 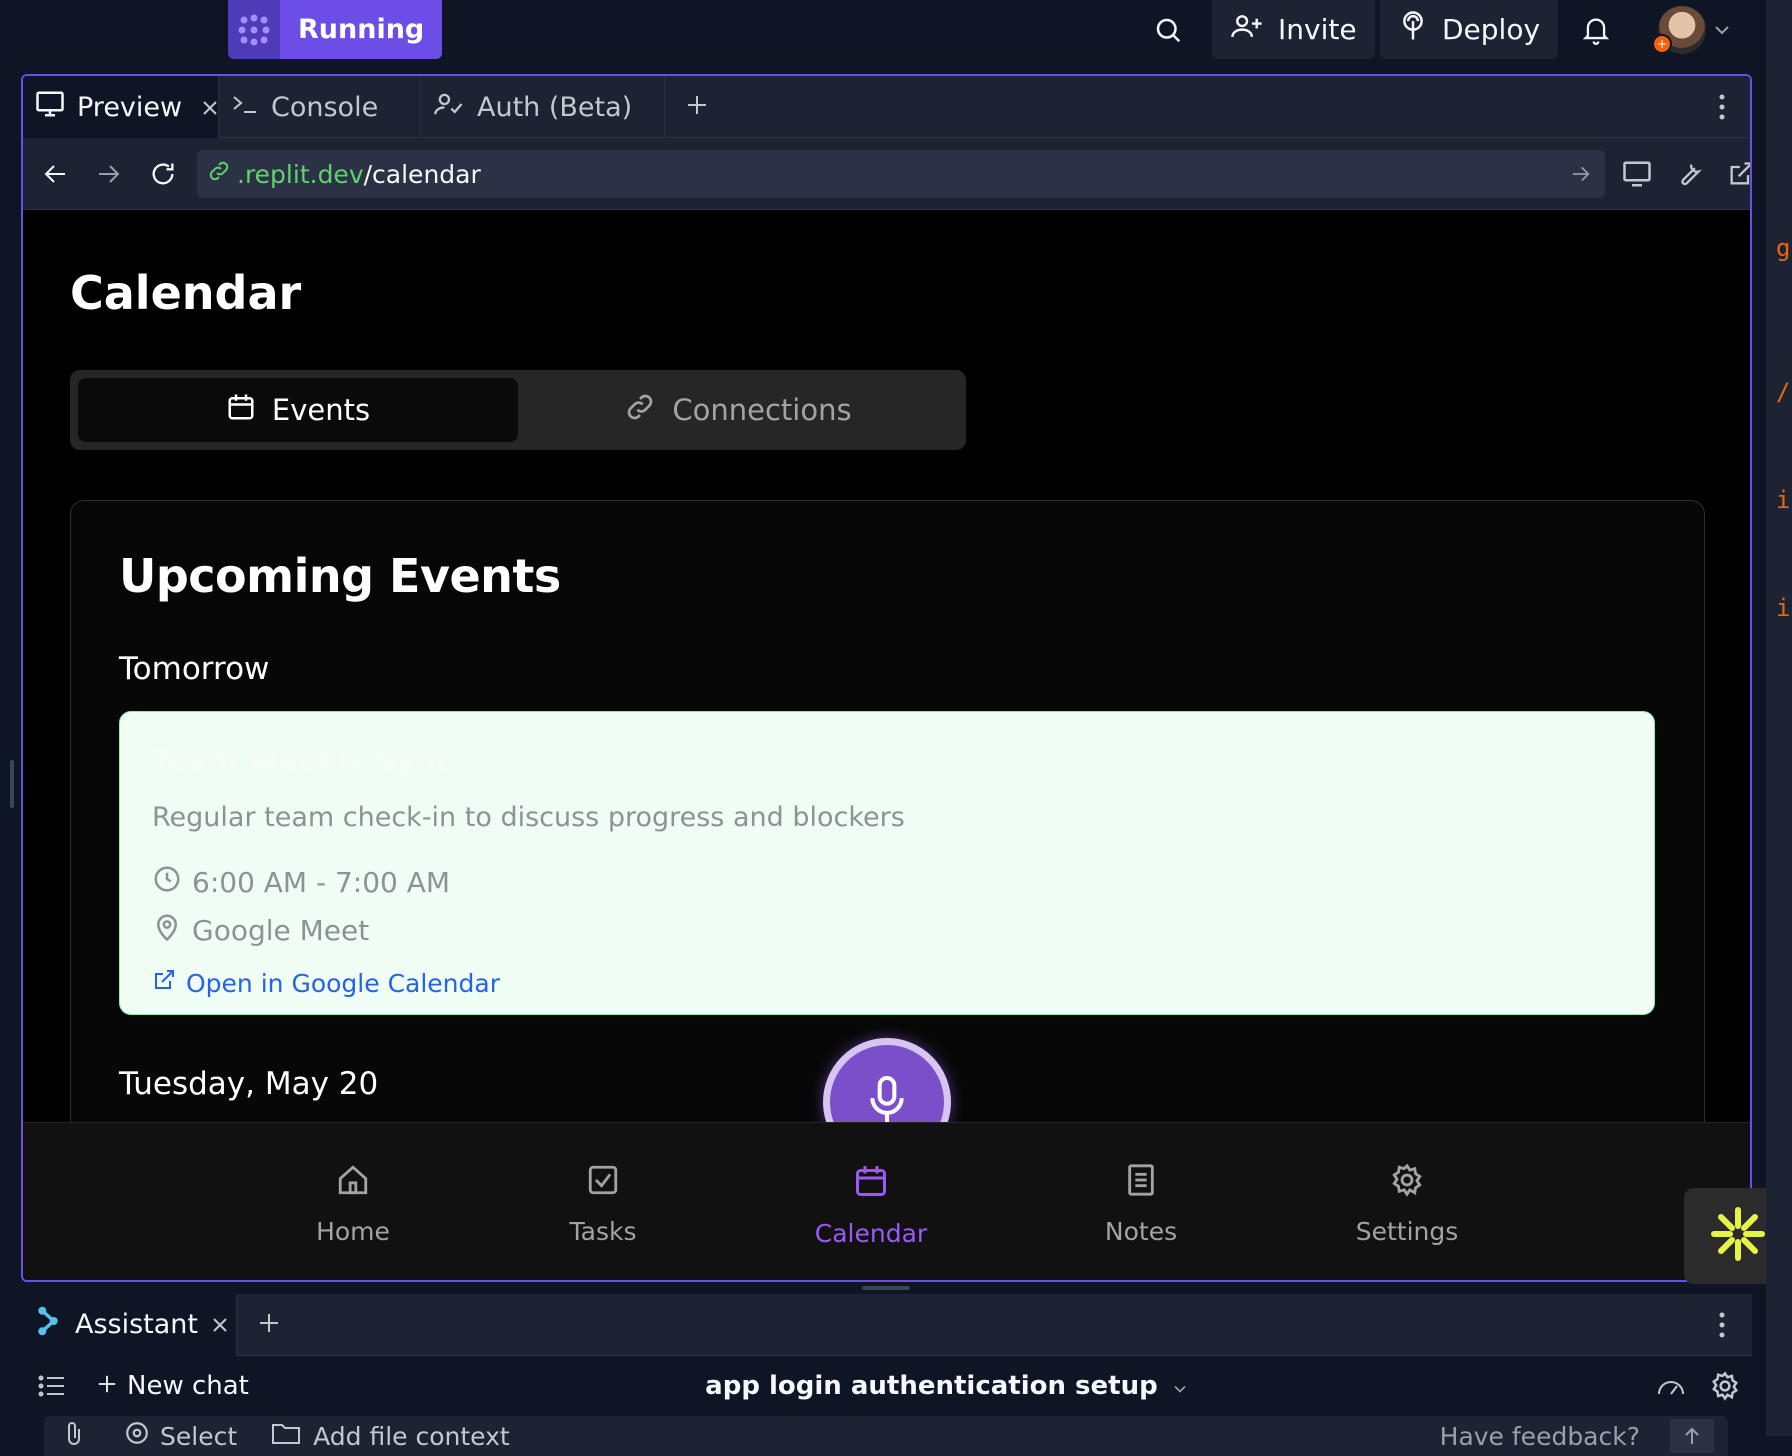 What do you see at coordinates (886, 1288) in the screenshot?
I see `resize-handle` at bounding box center [886, 1288].